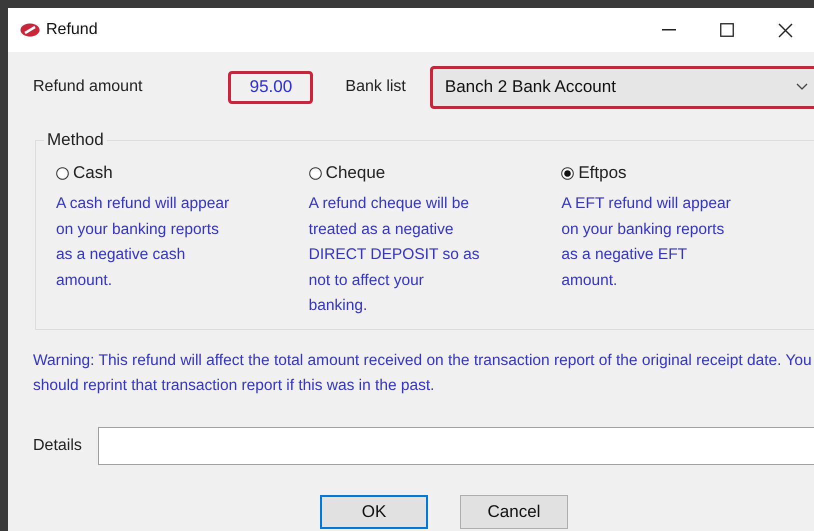 The width and height of the screenshot is (814, 531). Describe the element at coordinates (57, 446) in the screenshot. I see `details-label: Details` at that location.